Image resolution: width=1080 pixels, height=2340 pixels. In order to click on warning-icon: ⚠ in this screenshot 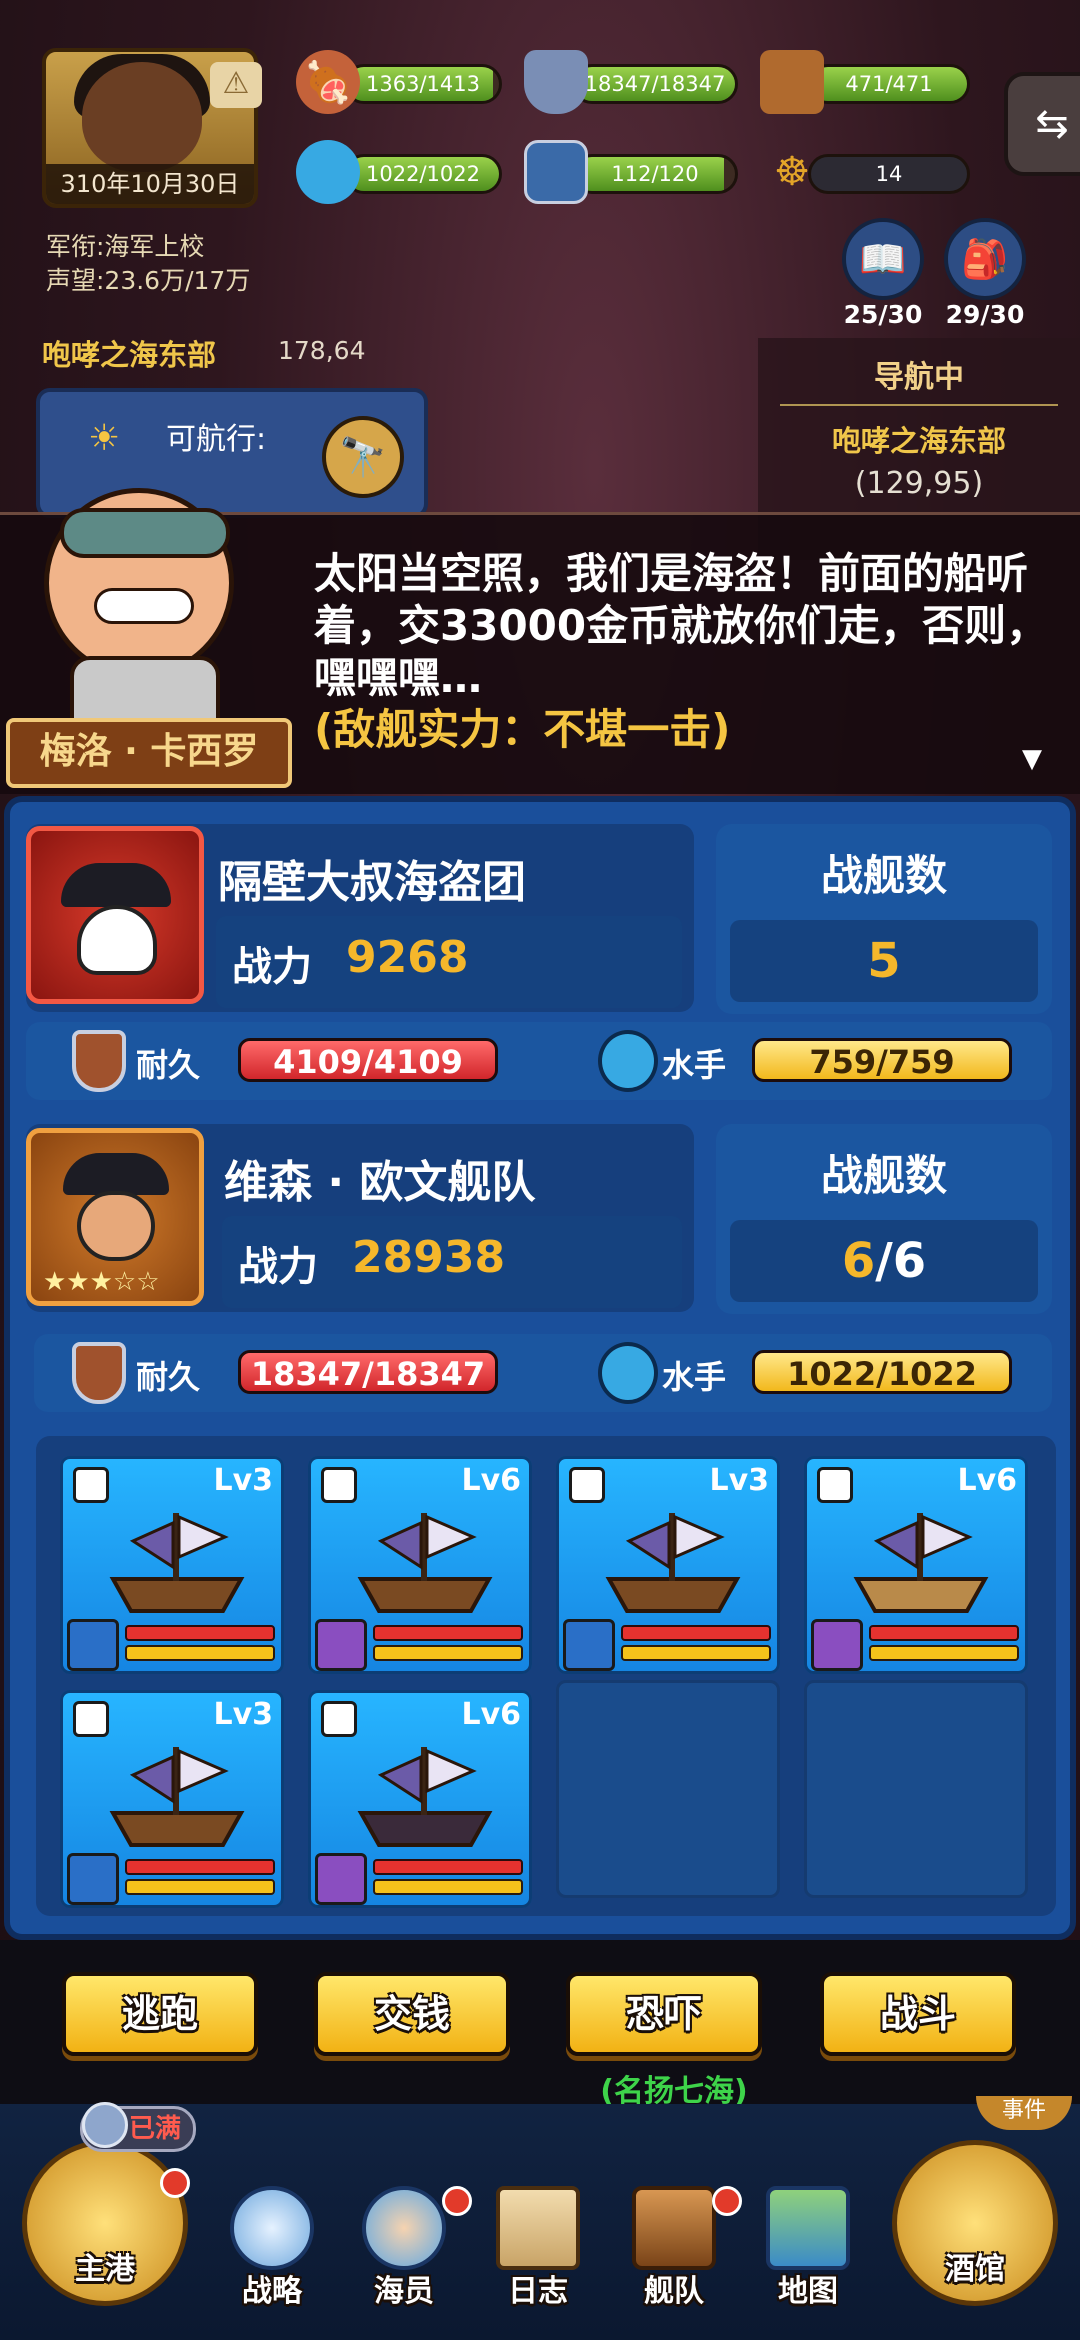, I will do `click(236, 85)`.